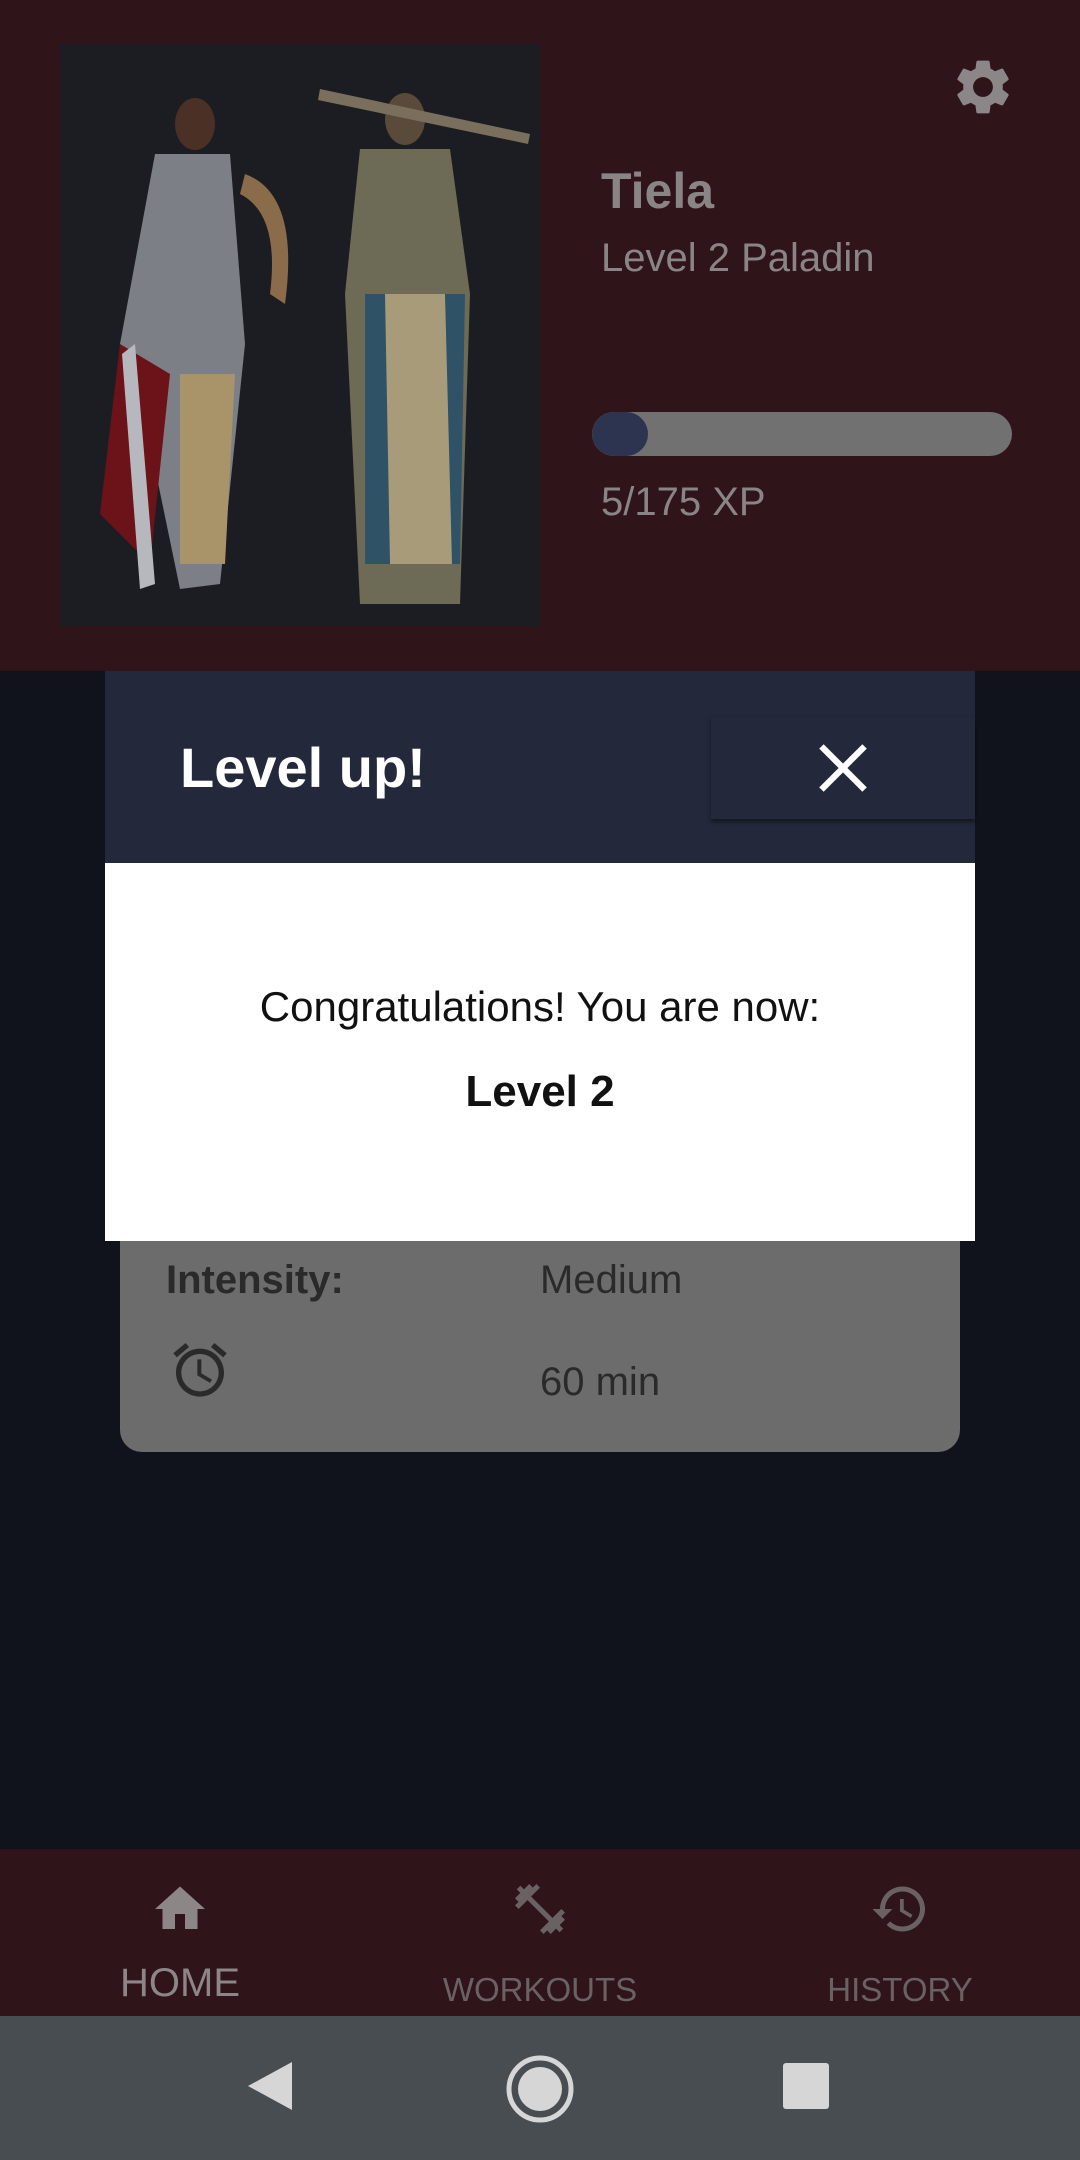 This screenshot has width=1080, height=2160. Describe the element at coordinates (900, 1989) in the screenshot. I see `tab-history-label: HISTORY` at that location.